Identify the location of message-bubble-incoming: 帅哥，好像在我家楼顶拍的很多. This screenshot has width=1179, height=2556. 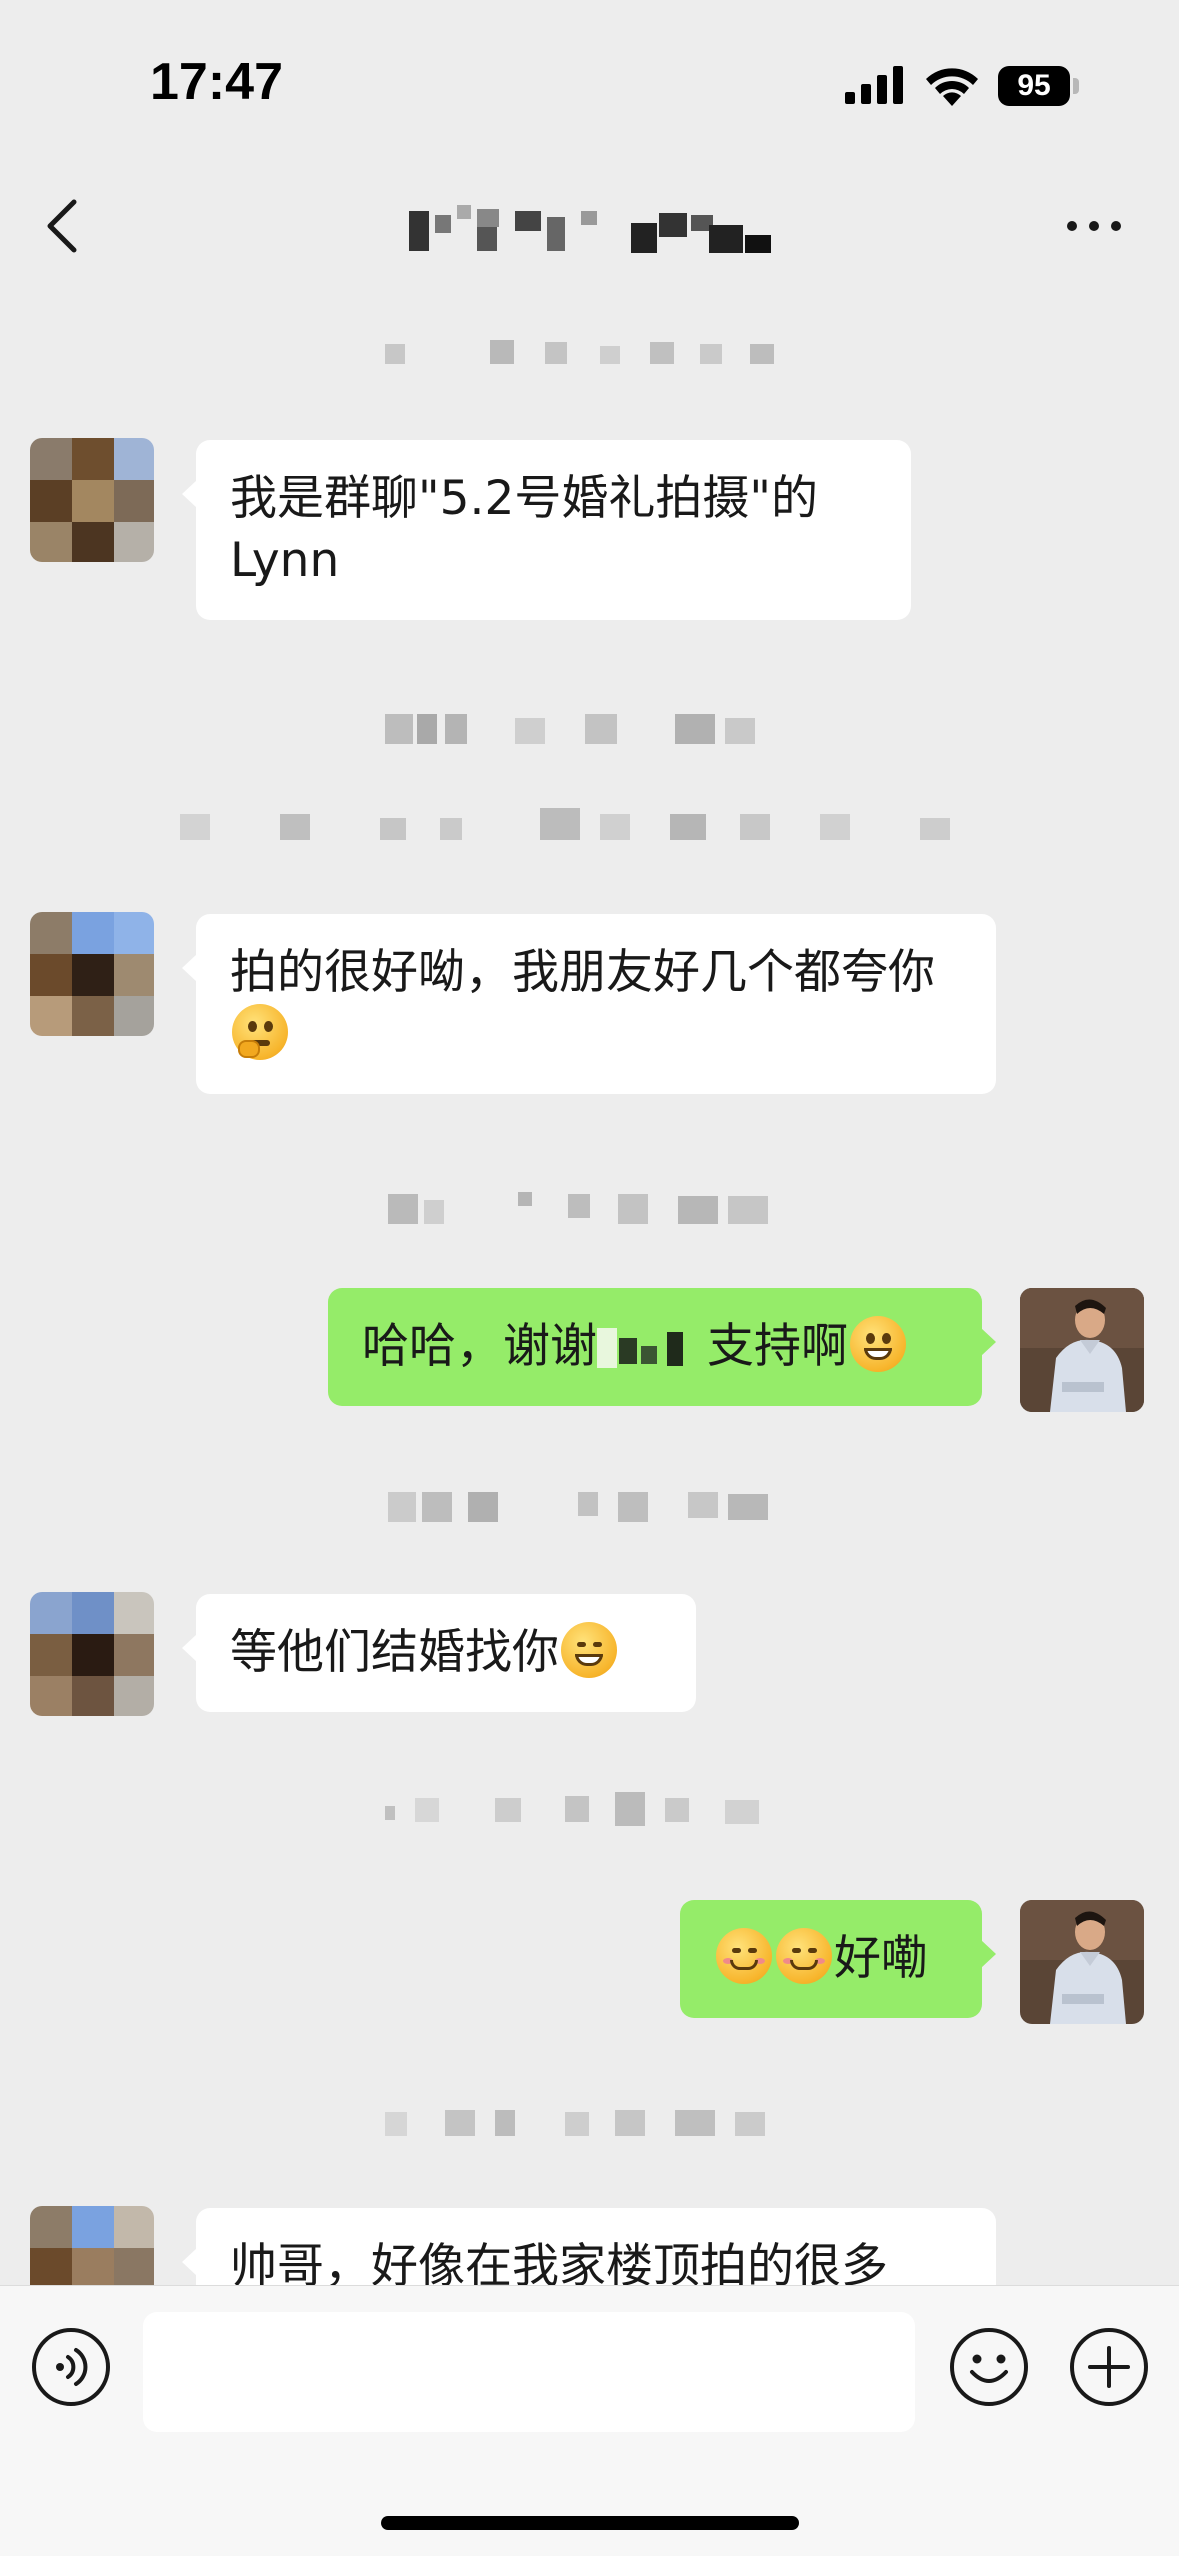
(589, 2246).